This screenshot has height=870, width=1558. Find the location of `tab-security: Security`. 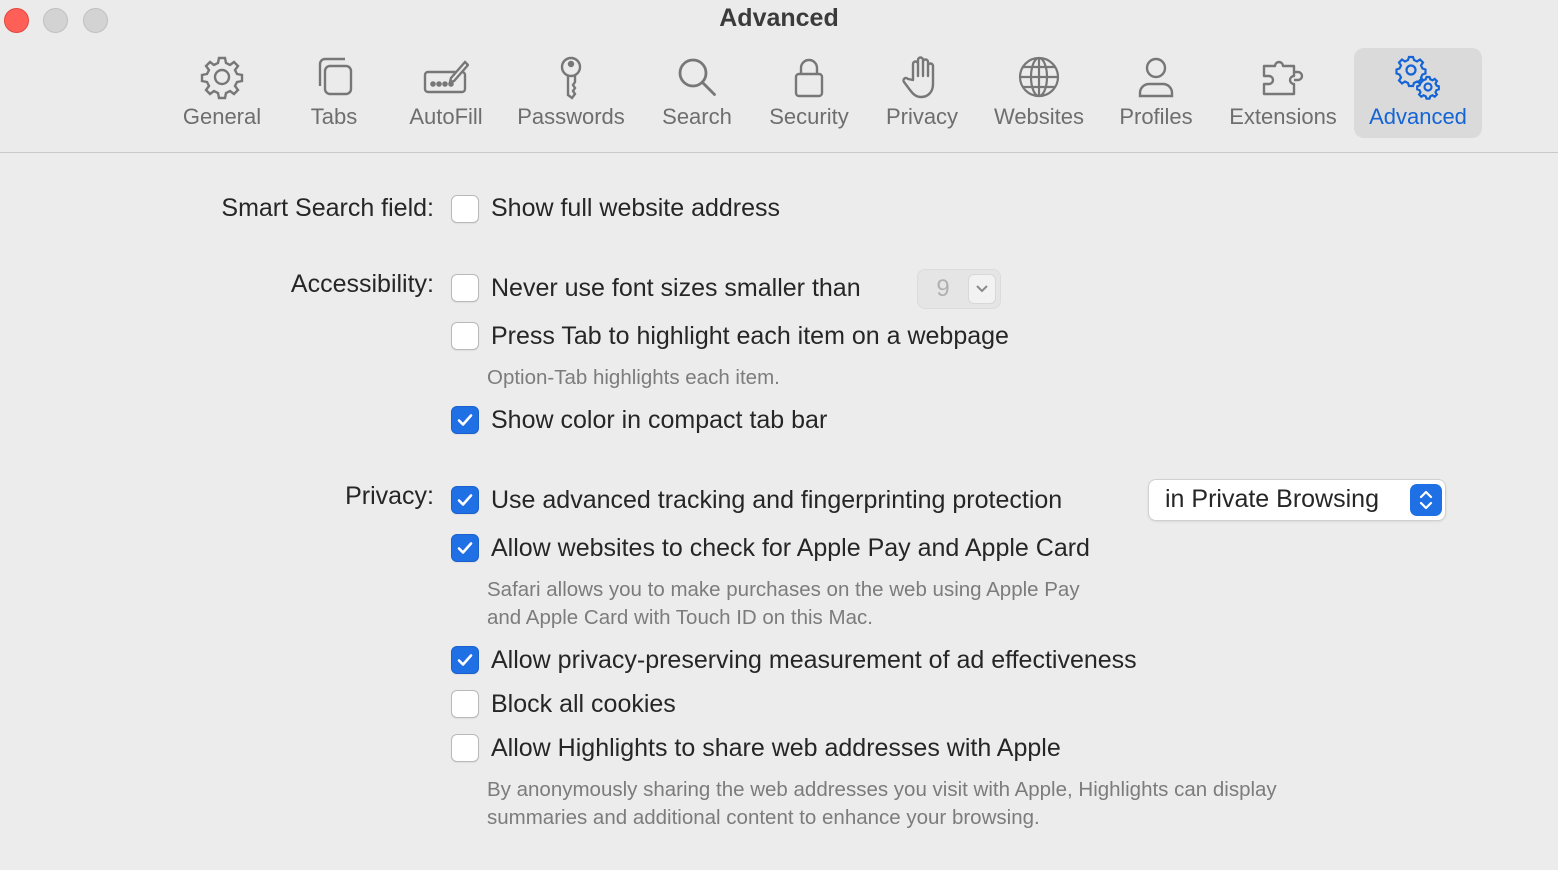

tab-security: Security is located at coordinates (809, 93).